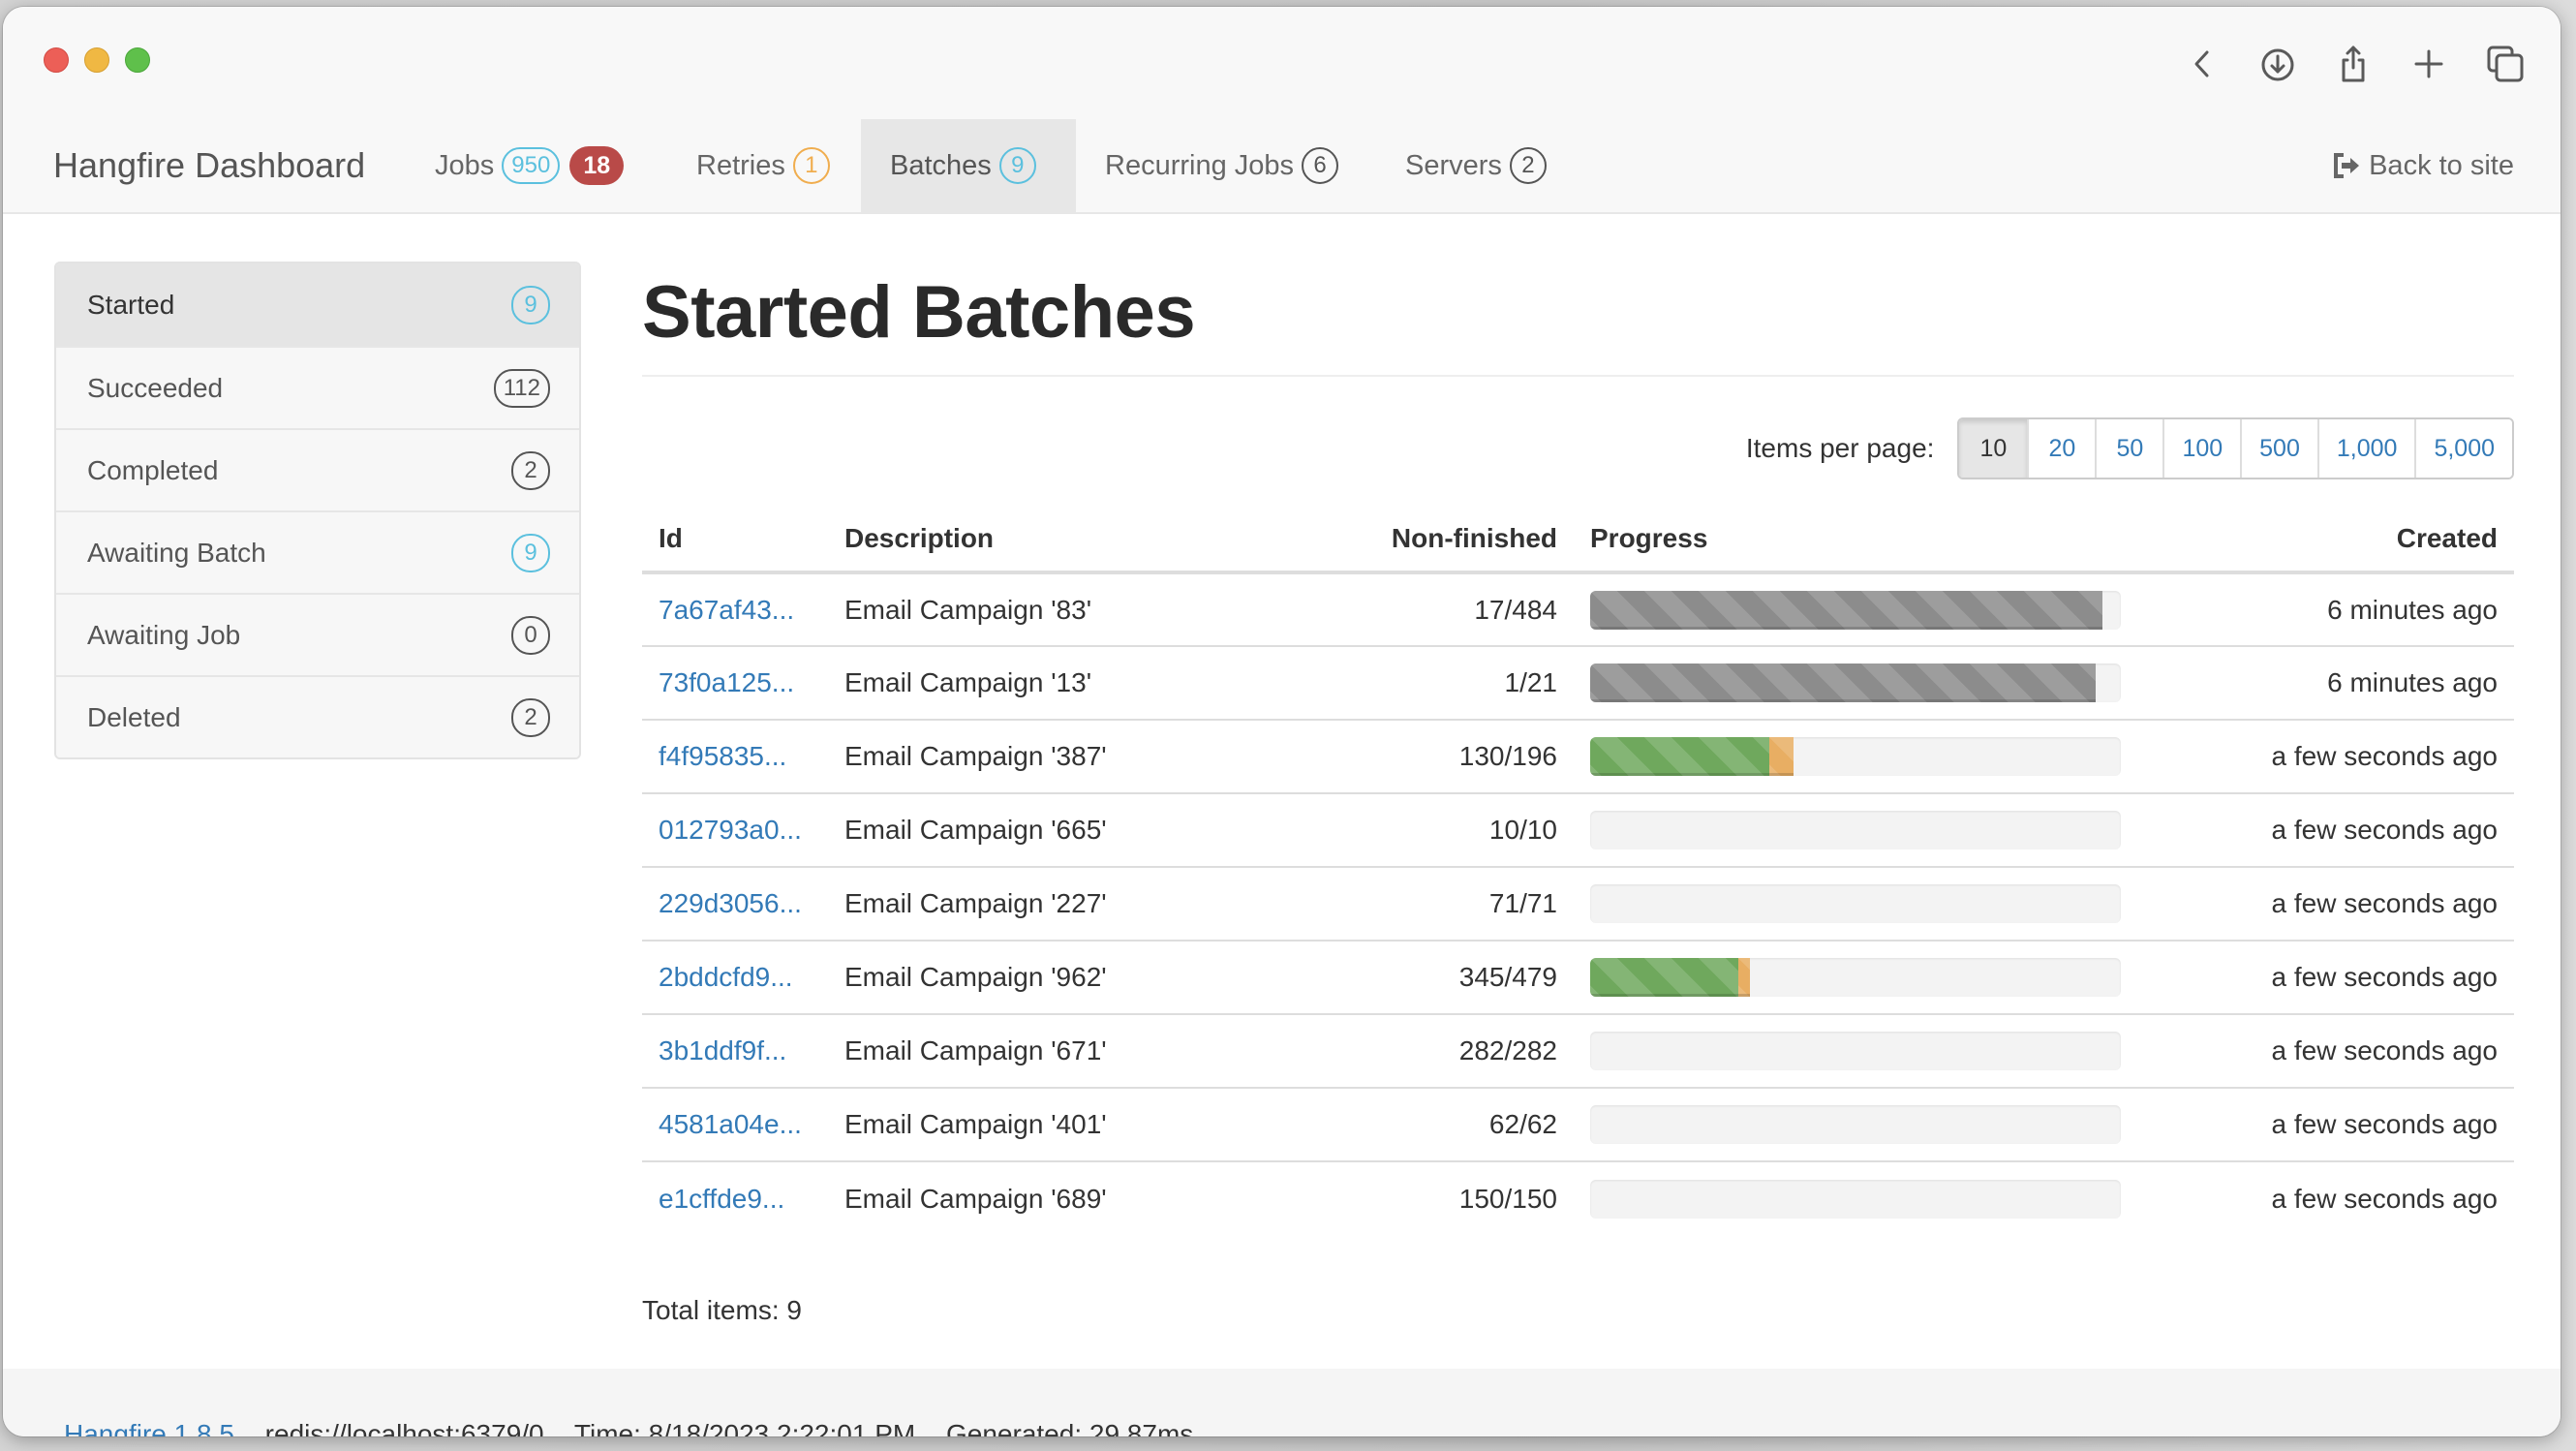  What do you see at coordinates (209, 161) in the screenshot?
I see `brand-title: Hangfire Dashboard` at bounding box center [209, 161].